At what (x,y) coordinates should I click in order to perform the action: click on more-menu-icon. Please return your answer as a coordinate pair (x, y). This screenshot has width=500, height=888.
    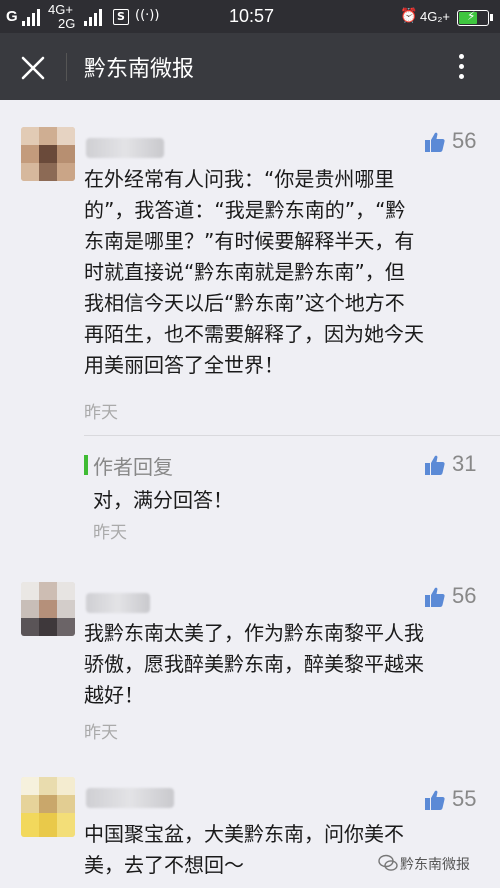
    Looking at the image, I should click on (462, 67).